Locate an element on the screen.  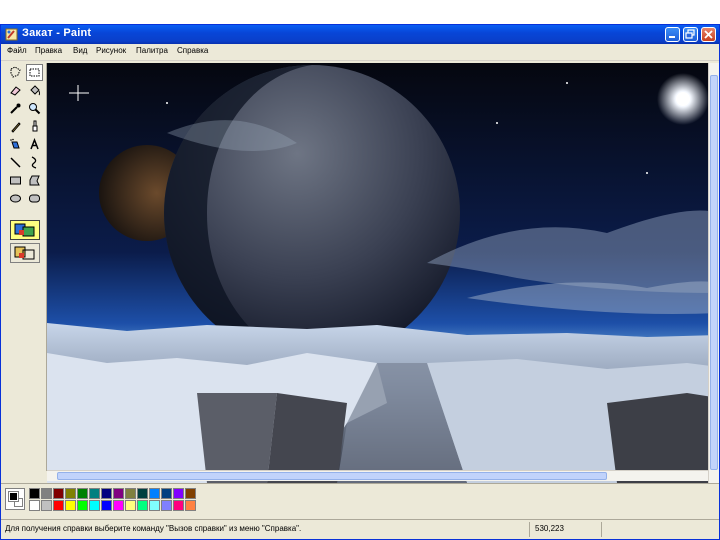
window-title: Закат - Paint is located at coordinates (57, 33).